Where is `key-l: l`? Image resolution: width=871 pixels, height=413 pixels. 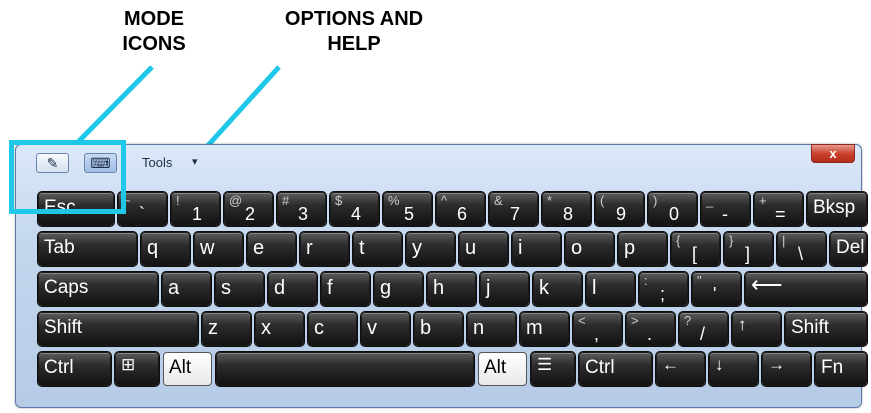 key-l: l is located at coordinates (610, 289).